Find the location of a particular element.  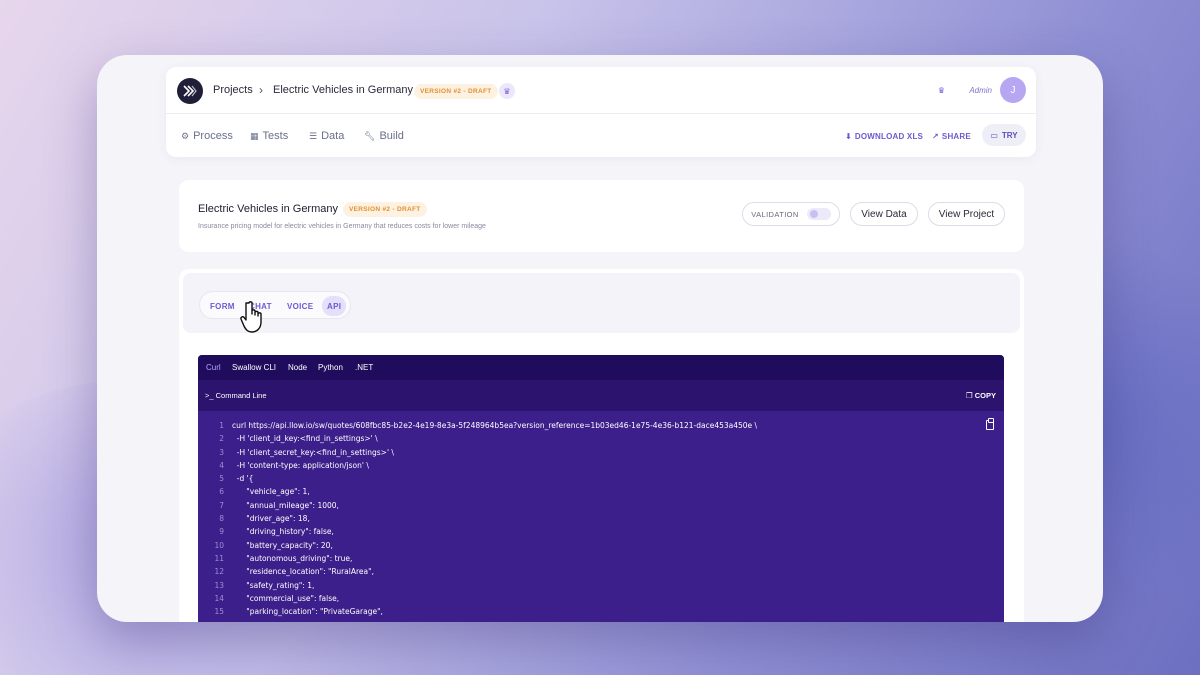

code-line: 6 "vehicle_age": 1, is located at coordinates (601, 493).